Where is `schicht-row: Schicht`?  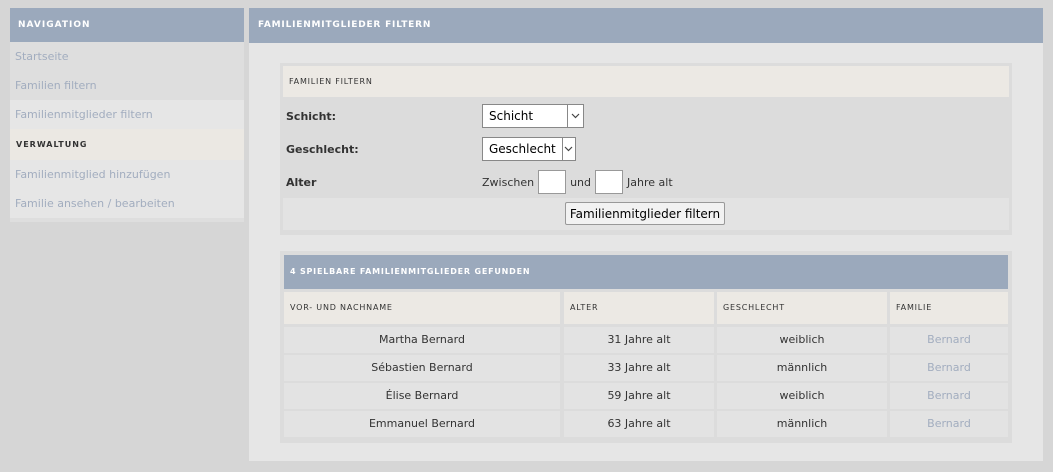 schicht-row: Schicht is located at coordinates (435, 116).